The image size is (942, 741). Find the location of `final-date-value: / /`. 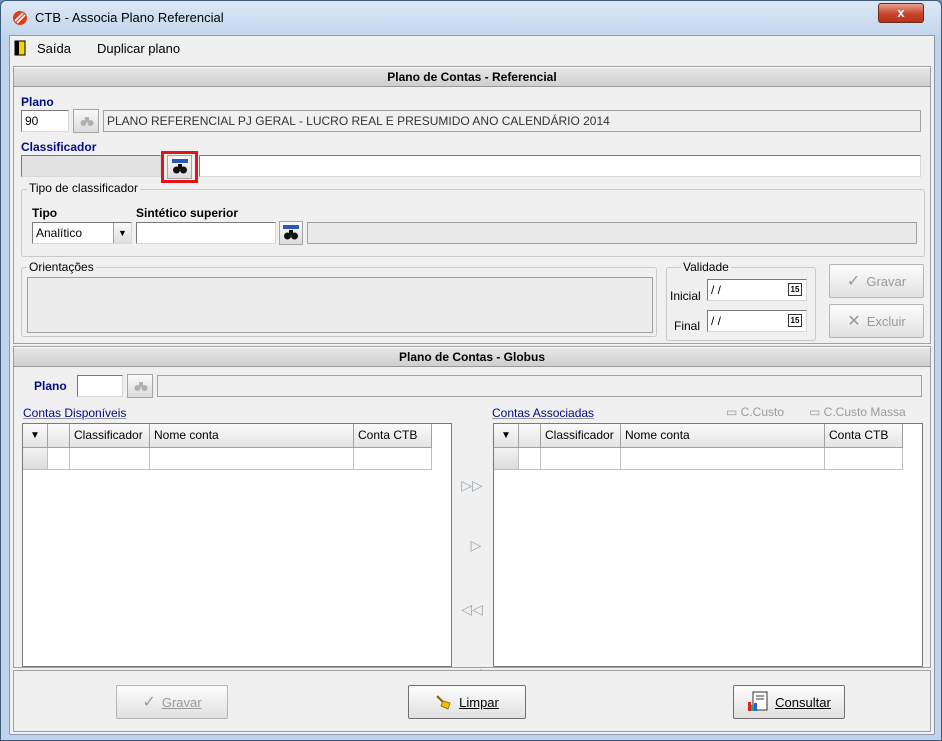

final-date-value: / / is located at coordinates (716, 321).